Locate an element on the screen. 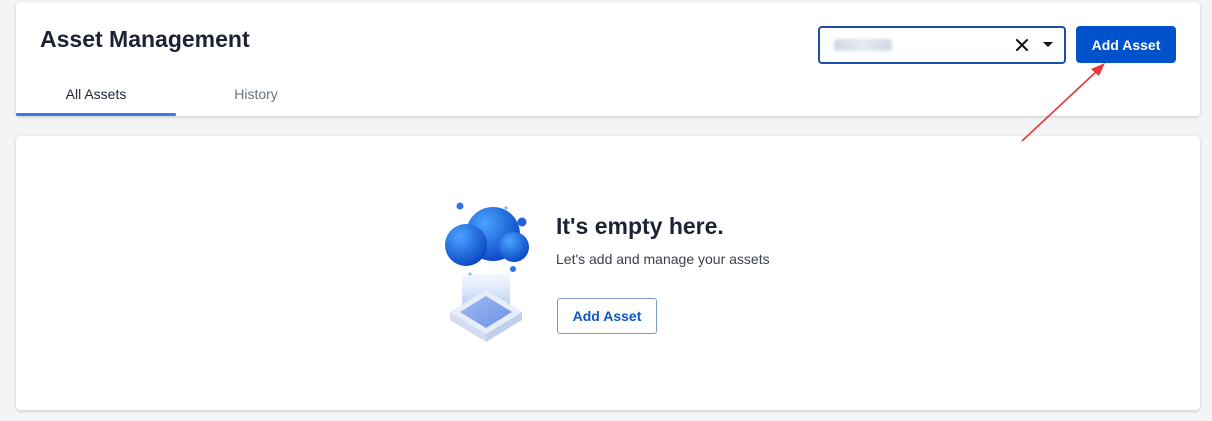  empty-state-add-asset-button: Add Asset is located at coordinates (607, 316).